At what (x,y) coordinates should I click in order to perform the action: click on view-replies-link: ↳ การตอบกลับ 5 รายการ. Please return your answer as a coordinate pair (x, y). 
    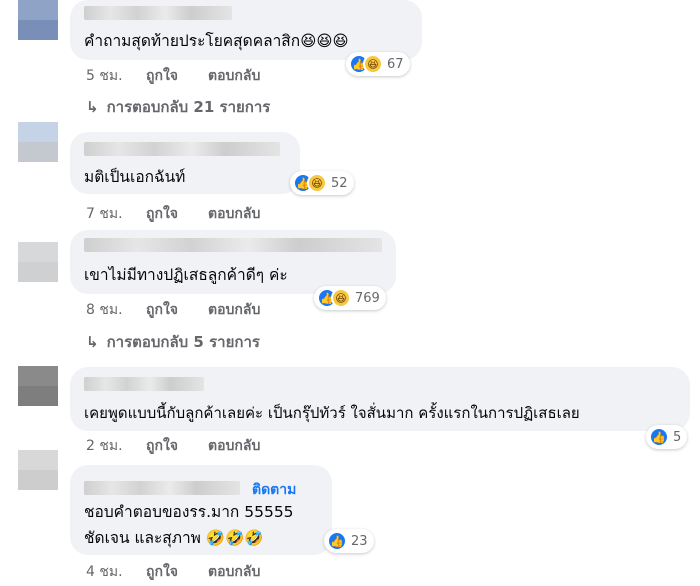
    Looking at the image, I should click on (173, 342).